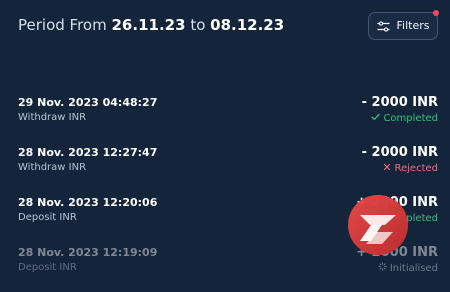 The image size is (450, 292). Describe the element at coordinates (383, 26) in the screenshot. I see `sliders-icon` at that location.